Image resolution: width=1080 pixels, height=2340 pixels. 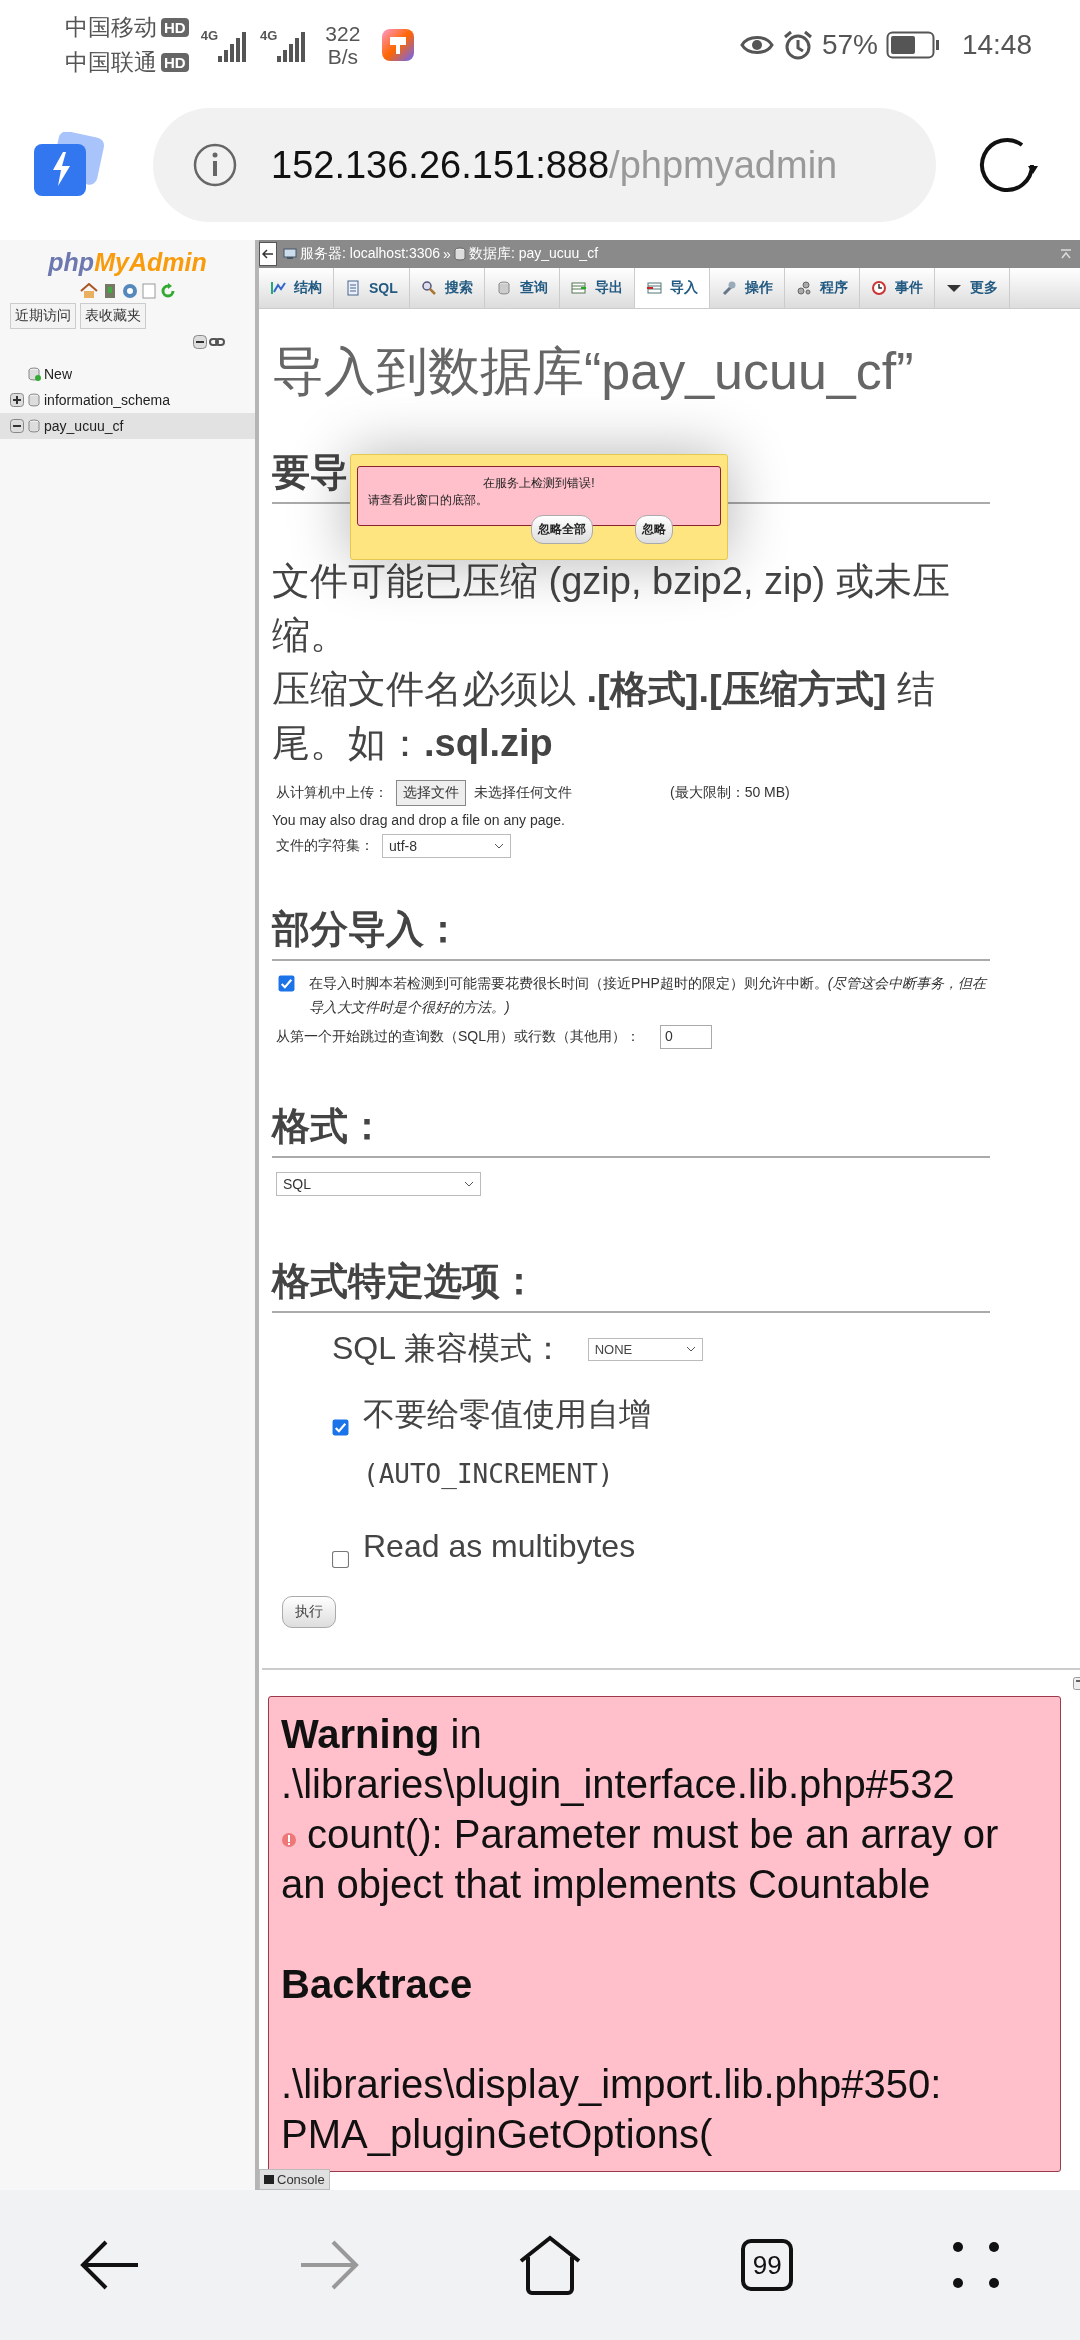 I want to click on battery-icon, so click(x=912, y=45).